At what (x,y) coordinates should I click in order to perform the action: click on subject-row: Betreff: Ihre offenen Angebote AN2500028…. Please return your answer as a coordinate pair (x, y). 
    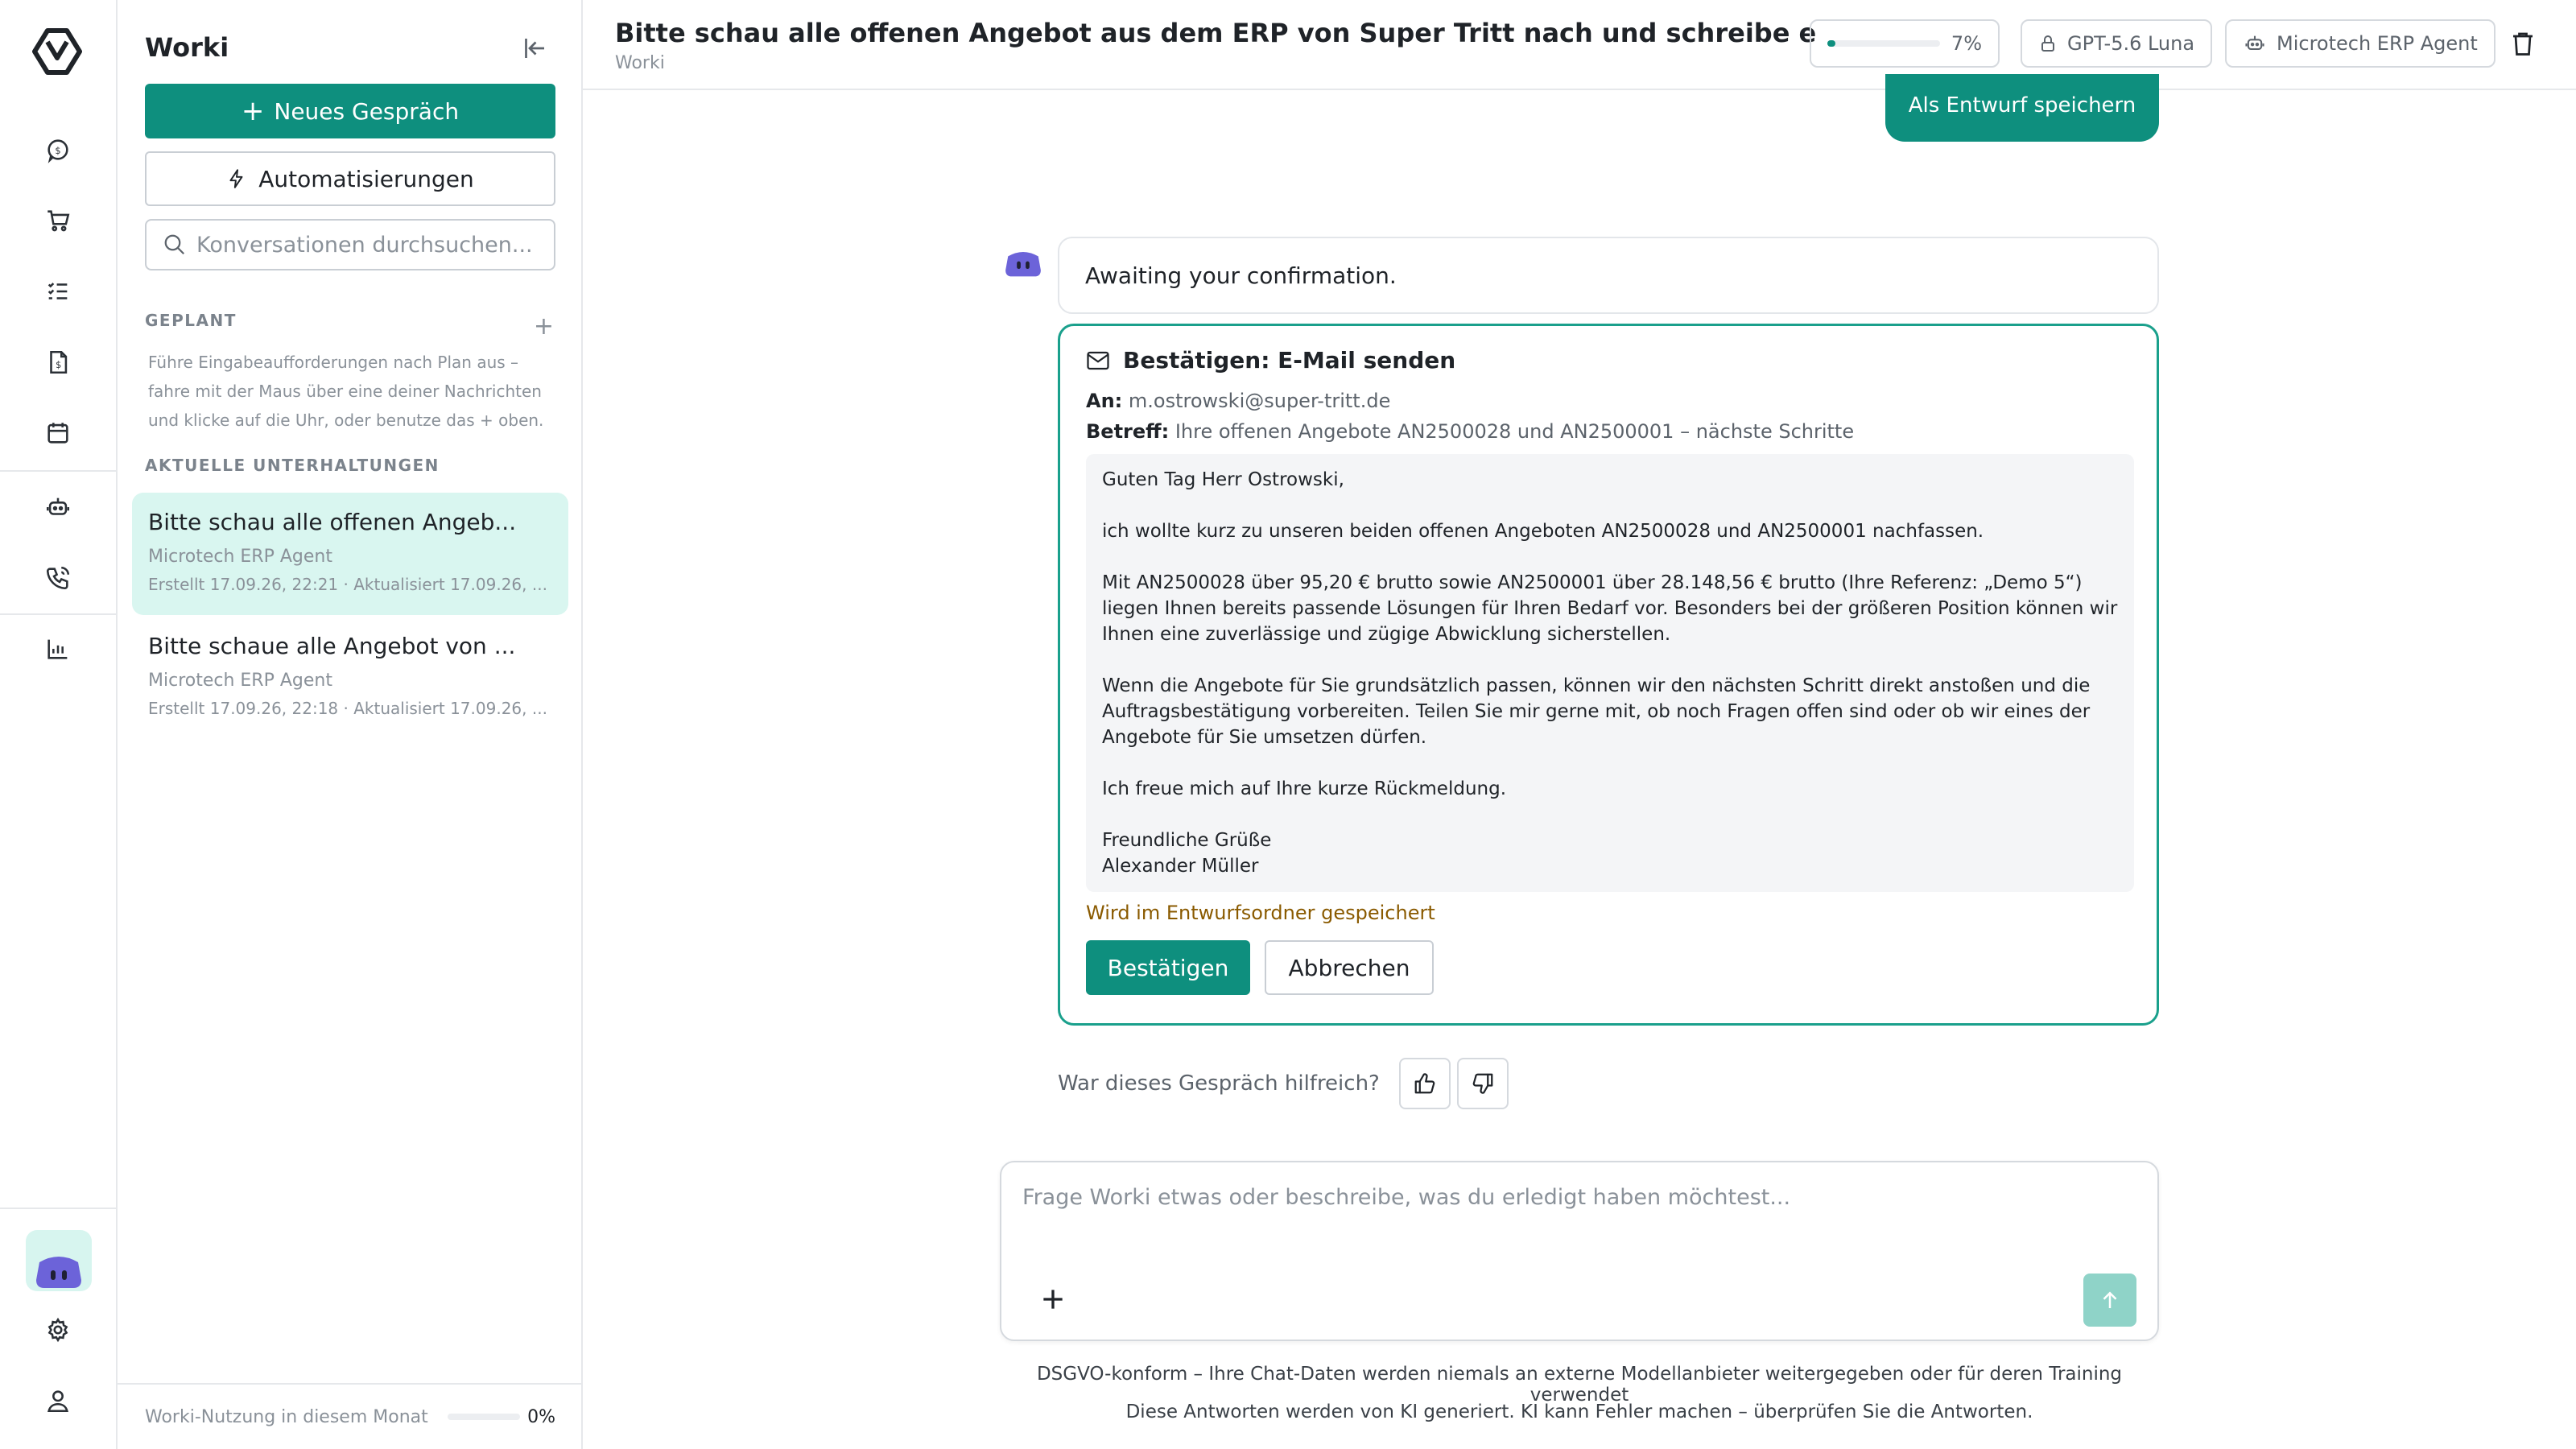
    Looking at the image, I should click on (1608, 431).